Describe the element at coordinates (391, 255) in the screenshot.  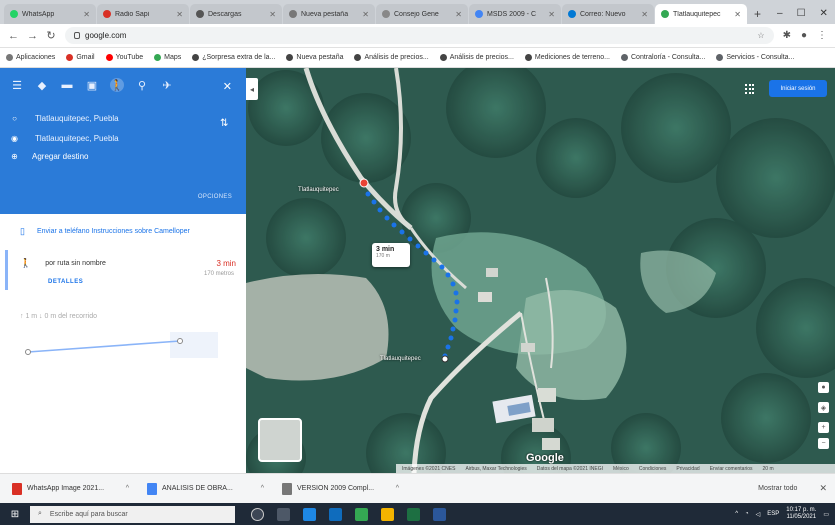
I see `route-time-bubble: 3 min 170 m` at that location.